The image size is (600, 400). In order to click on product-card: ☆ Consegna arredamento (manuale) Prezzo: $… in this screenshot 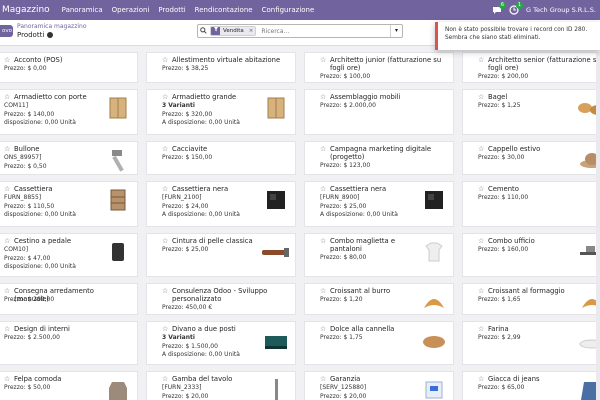, I will do `click(69, 299)`.